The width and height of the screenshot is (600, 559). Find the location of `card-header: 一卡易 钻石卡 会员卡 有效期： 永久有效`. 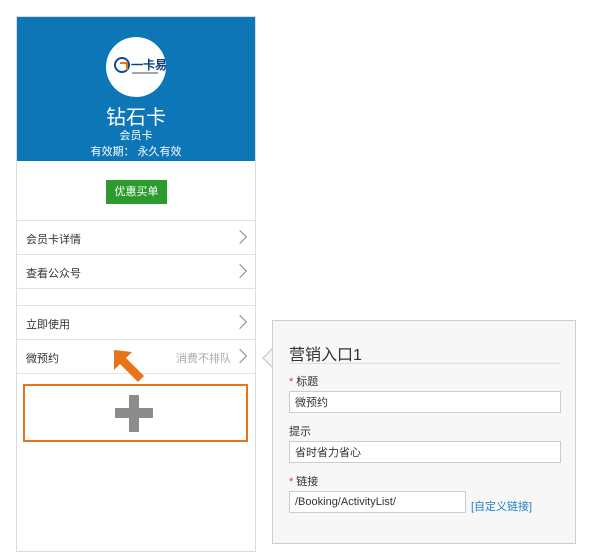

card-header: 一卡易 钻石卡 会员卡 有效期： 永久有效 is located at coordinates (136, 89).